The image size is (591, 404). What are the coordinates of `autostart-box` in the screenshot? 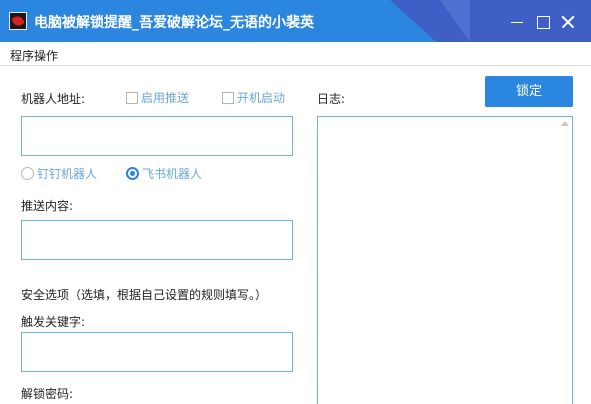 It's located at (228, 97).